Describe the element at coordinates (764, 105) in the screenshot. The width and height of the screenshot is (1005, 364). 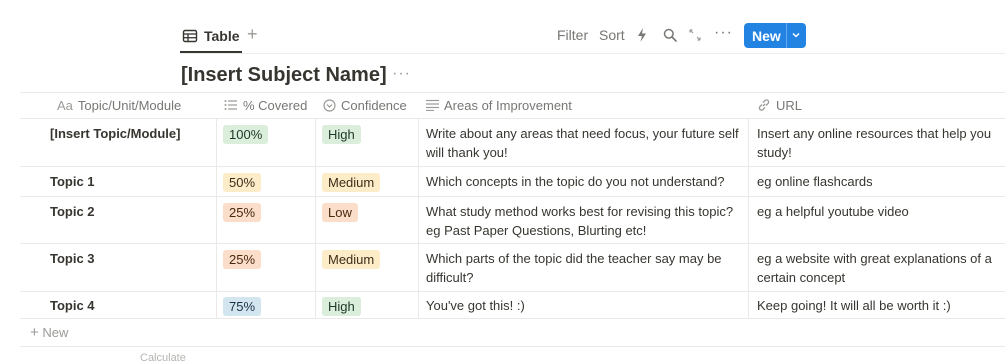
I see `link-icon` at that location.